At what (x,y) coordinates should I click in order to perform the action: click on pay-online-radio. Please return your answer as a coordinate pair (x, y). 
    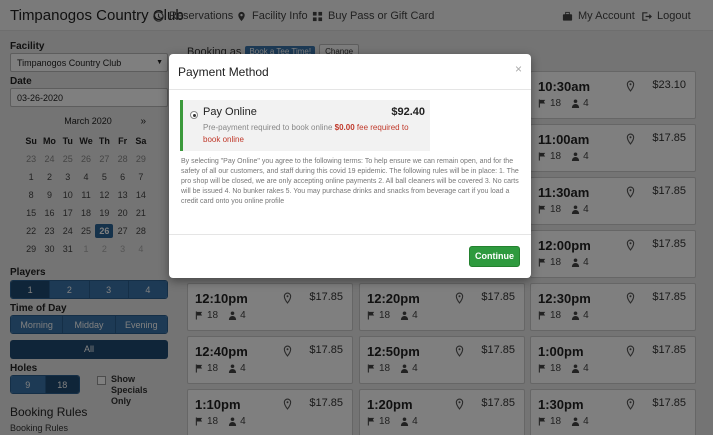
    Looking at the image, I should click on (194, 115).